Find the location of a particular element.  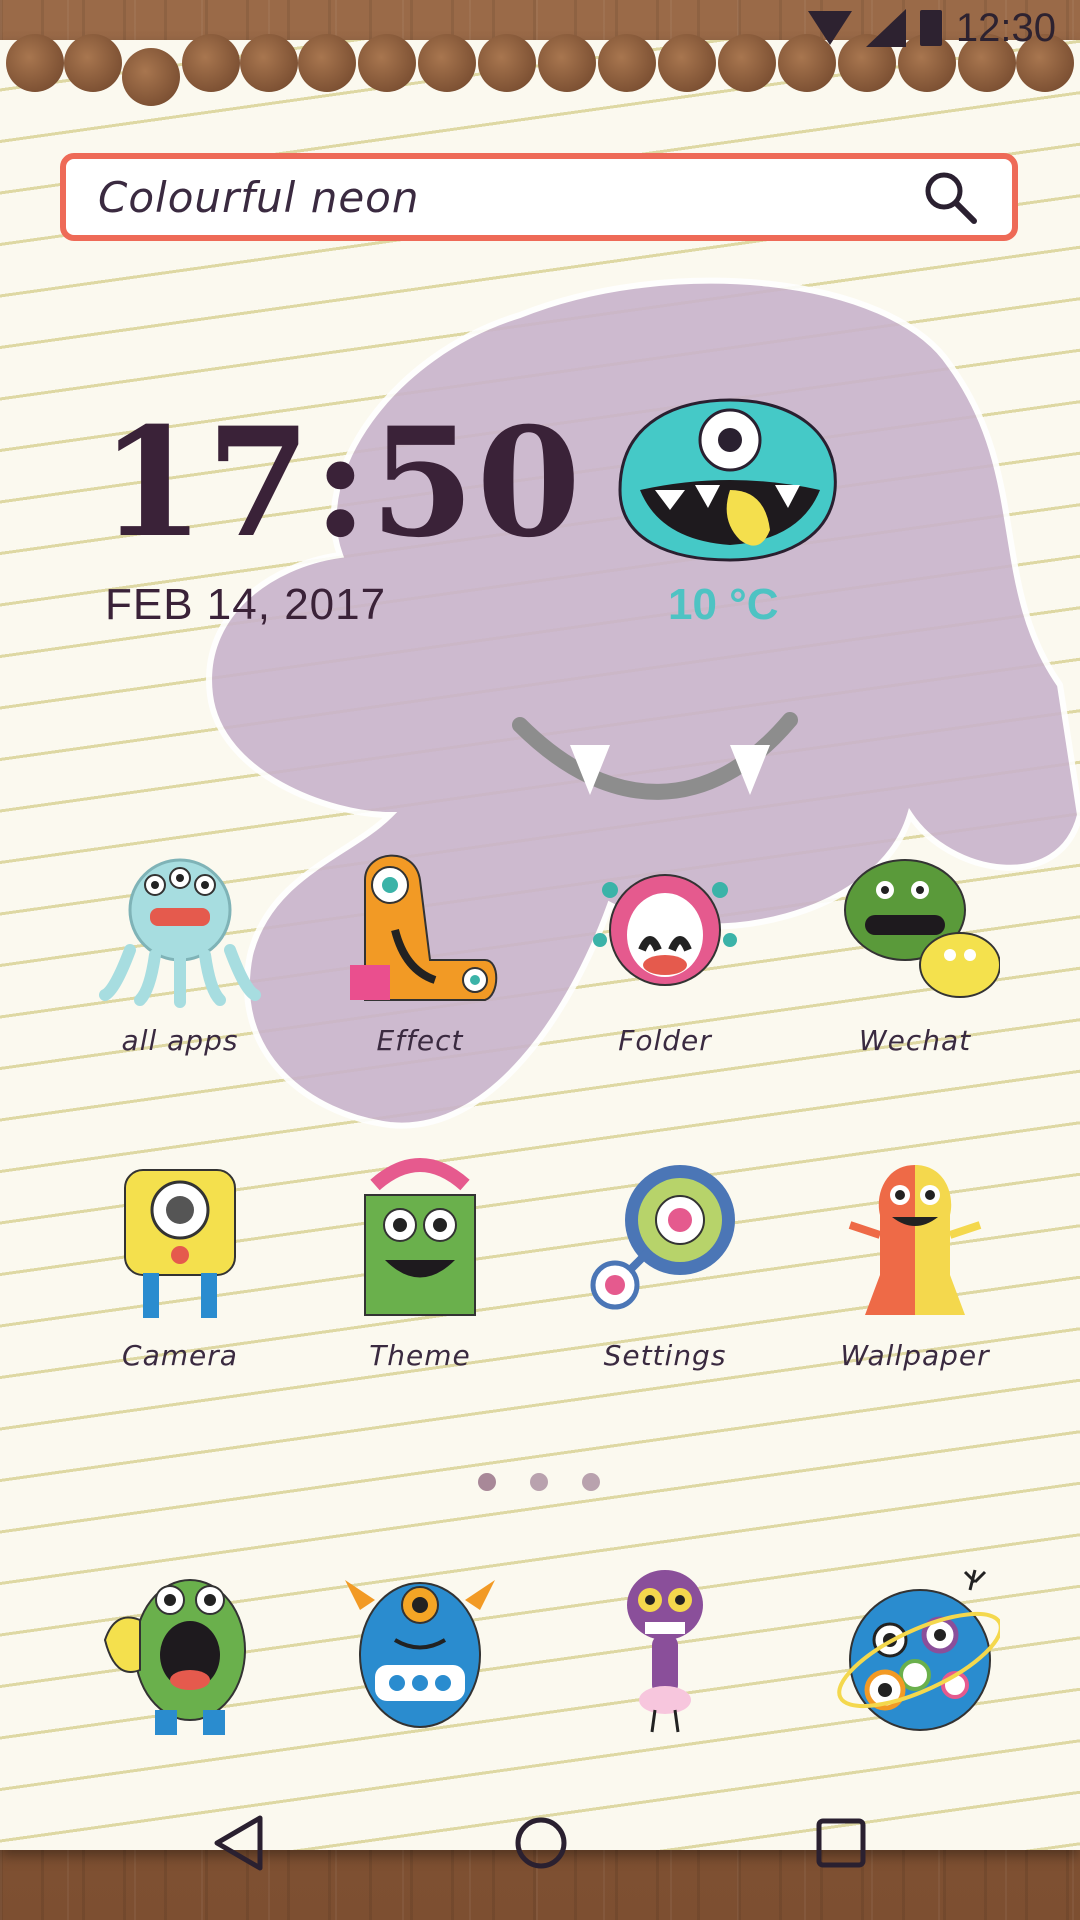

app-label: Wallpaper is located at coordinates (915, 1355).